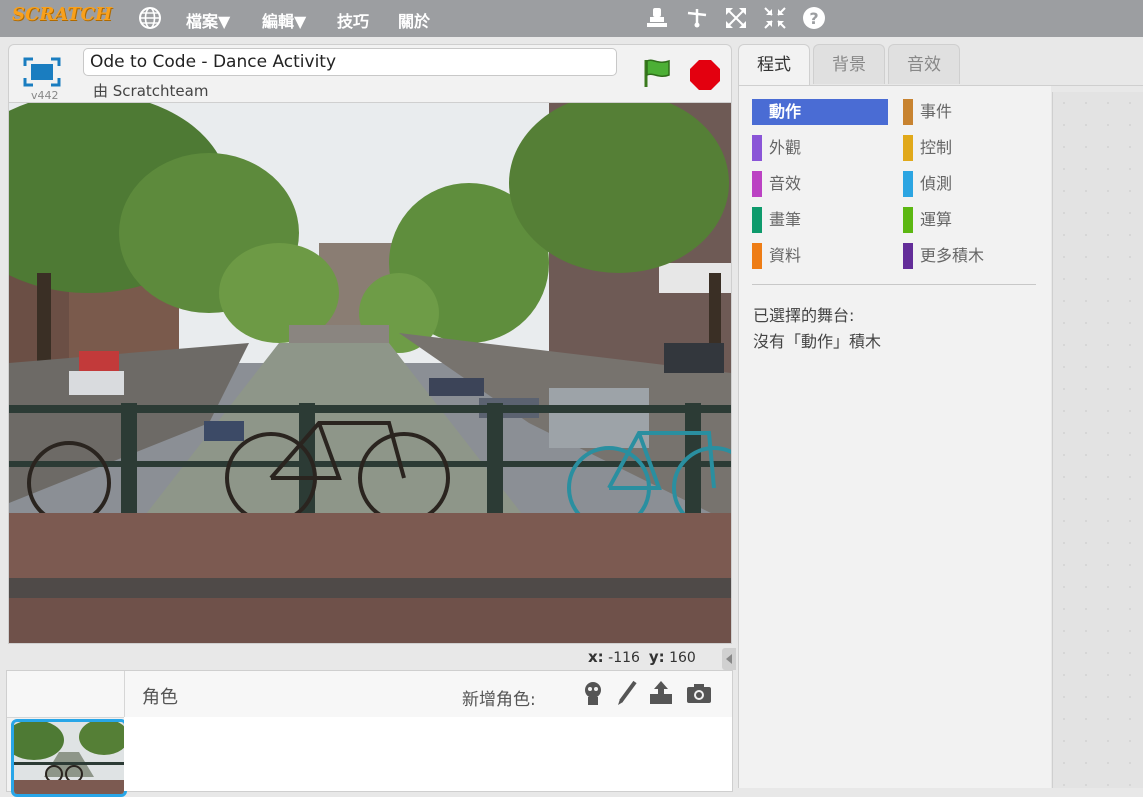  I want to click on menu-file: 檔案▼, so click(208, 20).